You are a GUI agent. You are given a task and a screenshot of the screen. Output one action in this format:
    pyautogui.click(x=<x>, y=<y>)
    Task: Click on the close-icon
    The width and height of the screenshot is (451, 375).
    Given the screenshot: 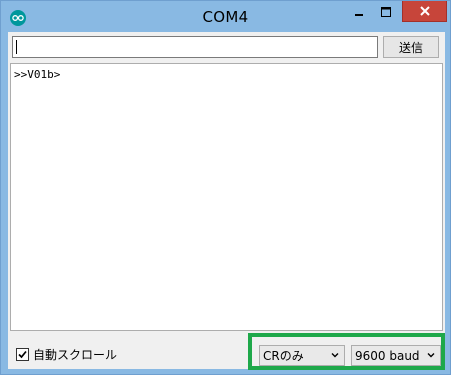 What is the action you would take?
    pyautogui.click(x=424, y=11)
    